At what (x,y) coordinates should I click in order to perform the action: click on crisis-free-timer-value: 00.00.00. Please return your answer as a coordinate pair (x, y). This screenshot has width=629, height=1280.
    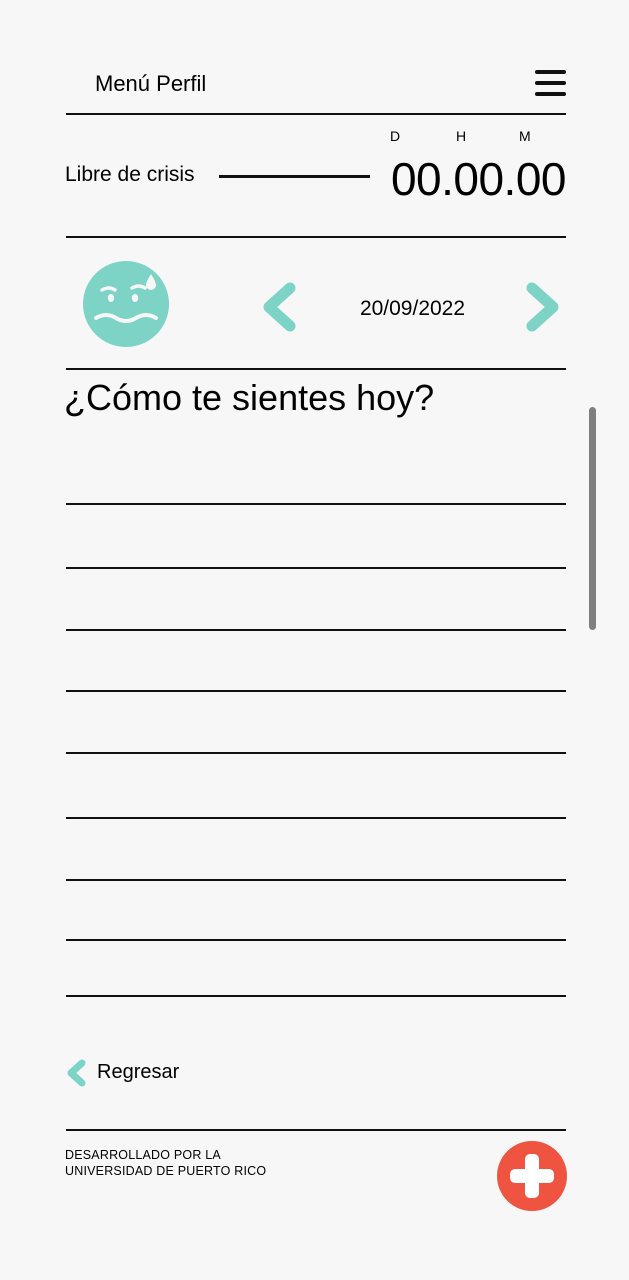
    Looking at the image, I should click on (478, 179).